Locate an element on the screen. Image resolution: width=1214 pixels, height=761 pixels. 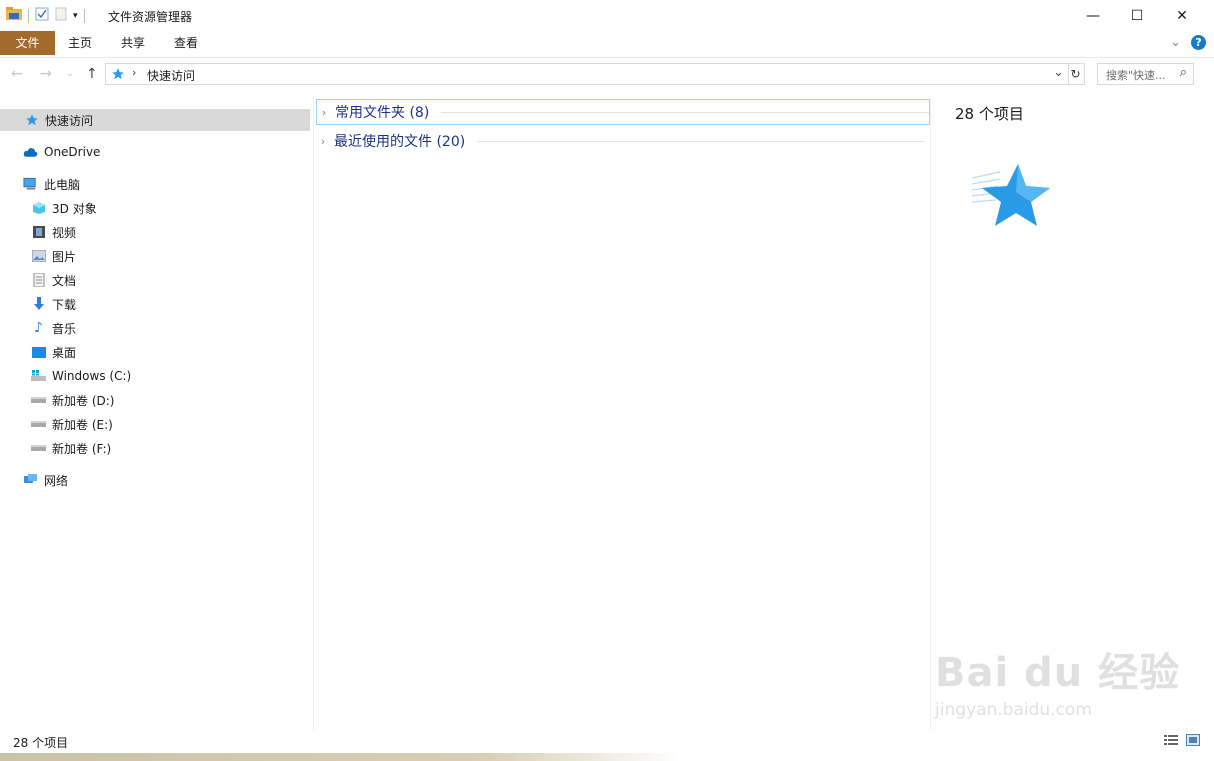
nav-onedrive: OneDrive is located at coordinates (61, 152).